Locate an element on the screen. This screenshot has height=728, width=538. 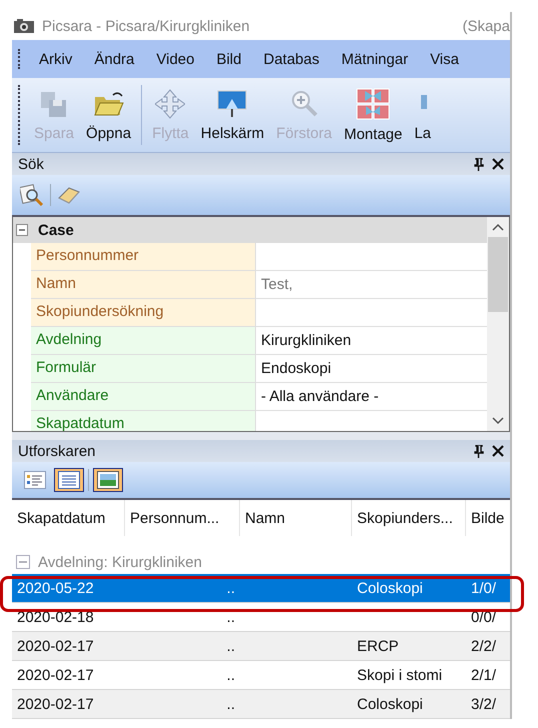
toolbar-button: Öppna is located at coordinates (109, 115).